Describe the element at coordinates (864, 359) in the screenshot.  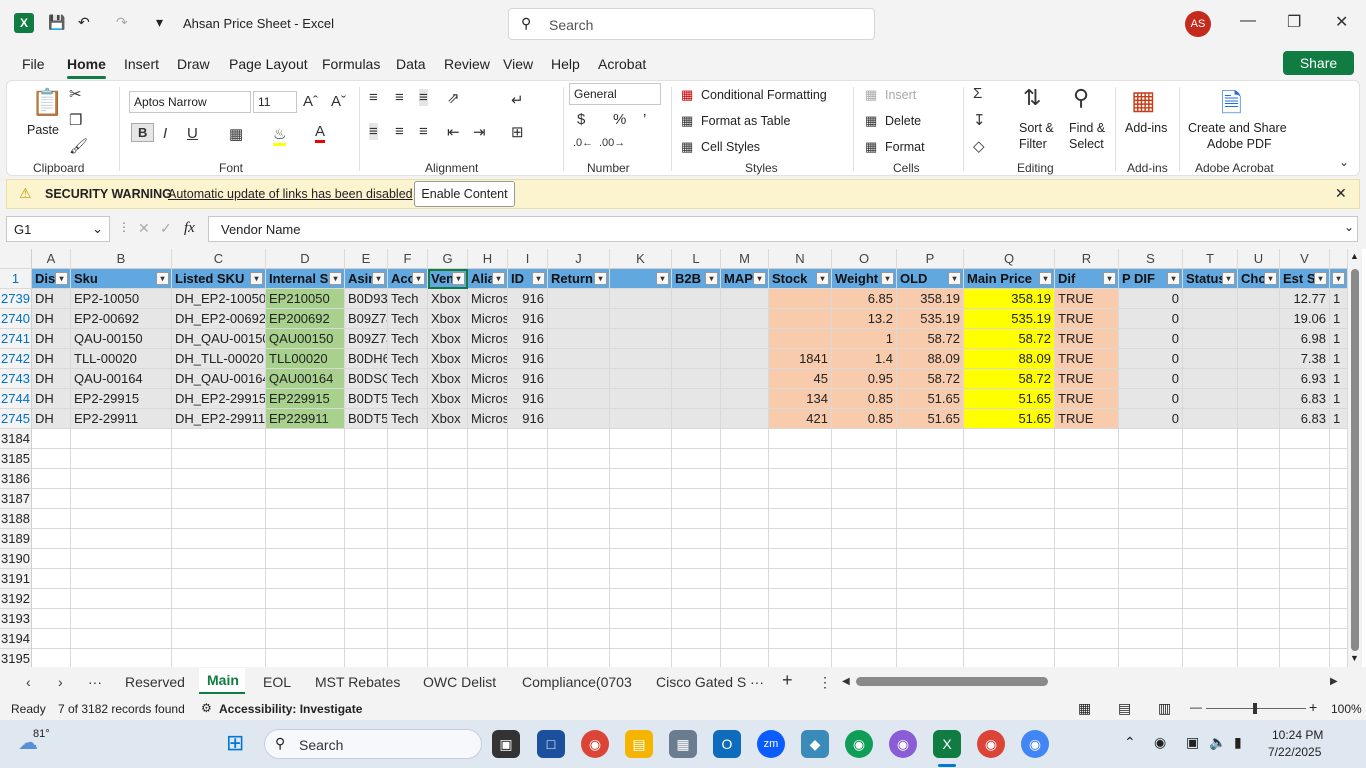
I see `table-cell: 1.4` at that location.